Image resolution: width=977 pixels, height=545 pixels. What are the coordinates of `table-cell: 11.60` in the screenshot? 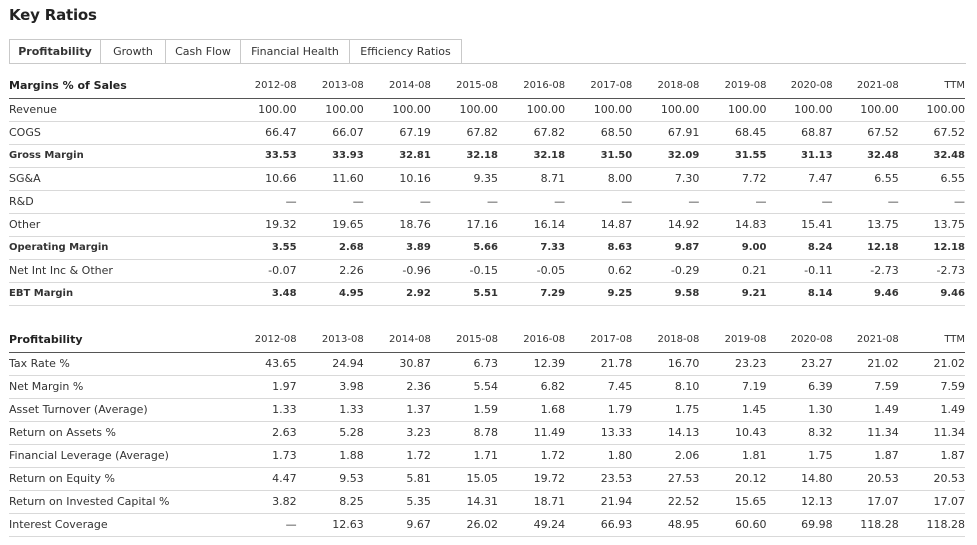 It's located at (330, 178).